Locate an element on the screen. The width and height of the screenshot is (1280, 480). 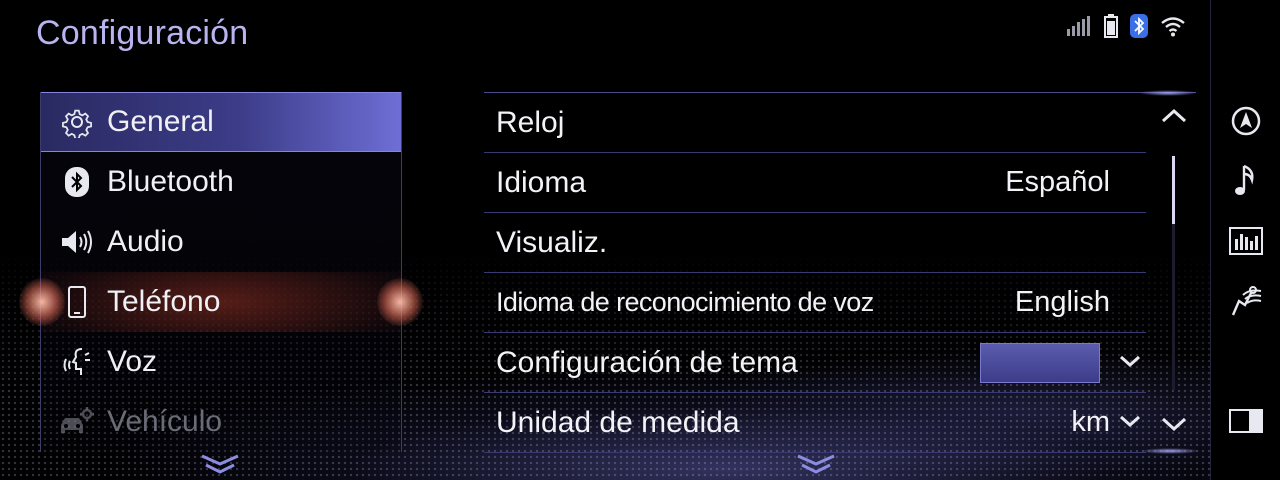
navigation-icon is located at coordinates (1246, 121).